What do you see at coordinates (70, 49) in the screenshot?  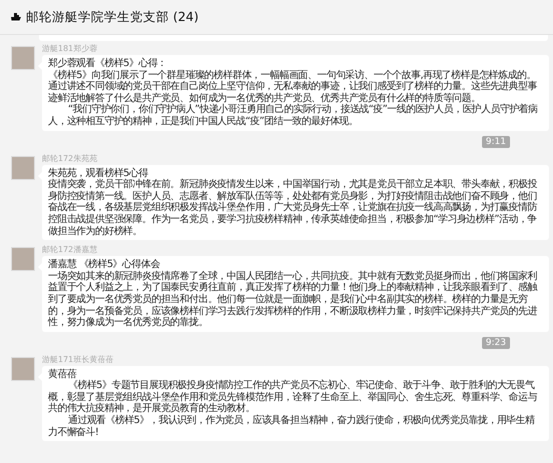 I see `sender-name: 游艇181郑少蓉` at bounding box center [70, 49].